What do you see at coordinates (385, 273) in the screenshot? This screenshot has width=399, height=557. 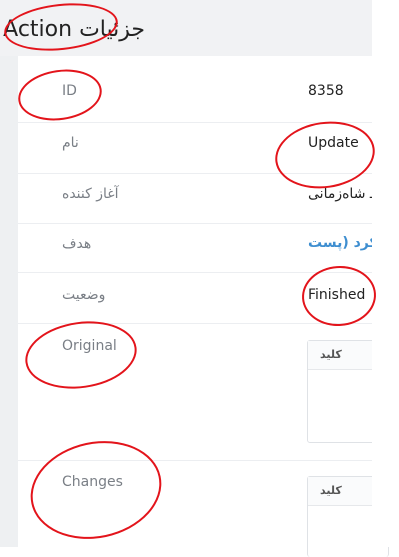 I see `right-edge-clip` at bounding box center [385, 273].